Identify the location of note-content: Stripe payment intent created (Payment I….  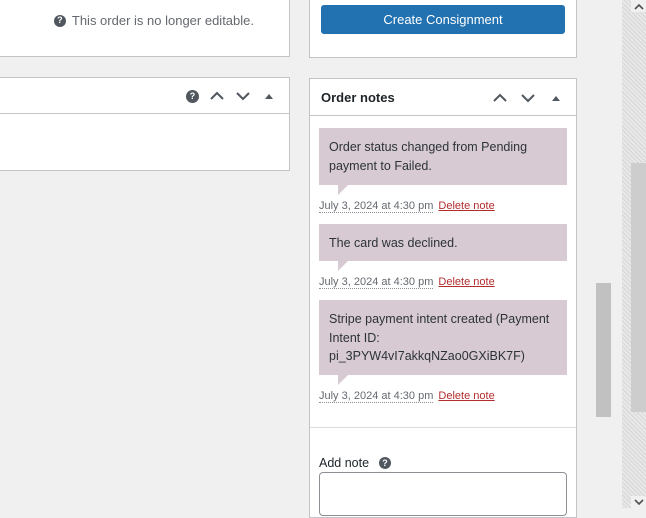
(443, 342).